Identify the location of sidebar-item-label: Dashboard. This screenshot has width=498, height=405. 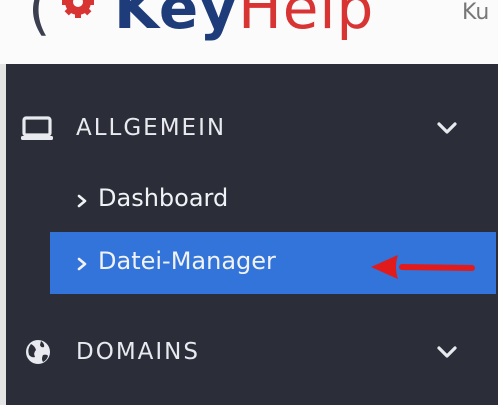
(163, 198).